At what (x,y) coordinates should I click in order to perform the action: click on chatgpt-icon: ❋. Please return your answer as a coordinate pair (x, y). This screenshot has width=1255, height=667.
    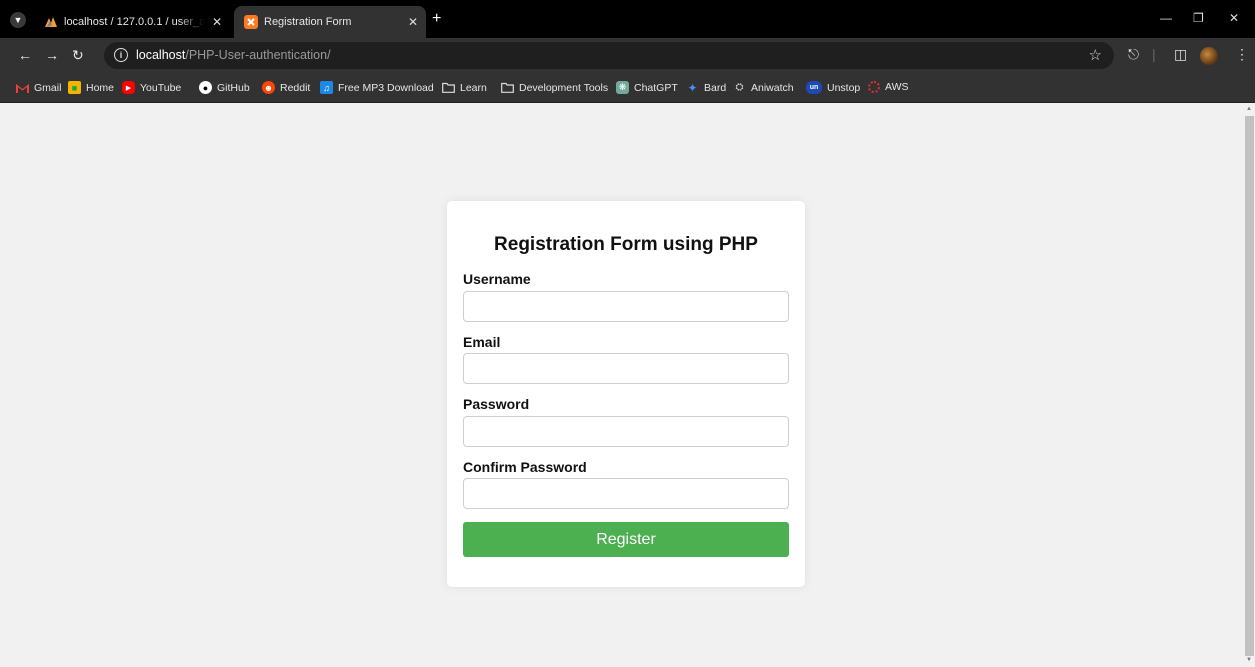
    Looking at the image, I should click on (622, 87).